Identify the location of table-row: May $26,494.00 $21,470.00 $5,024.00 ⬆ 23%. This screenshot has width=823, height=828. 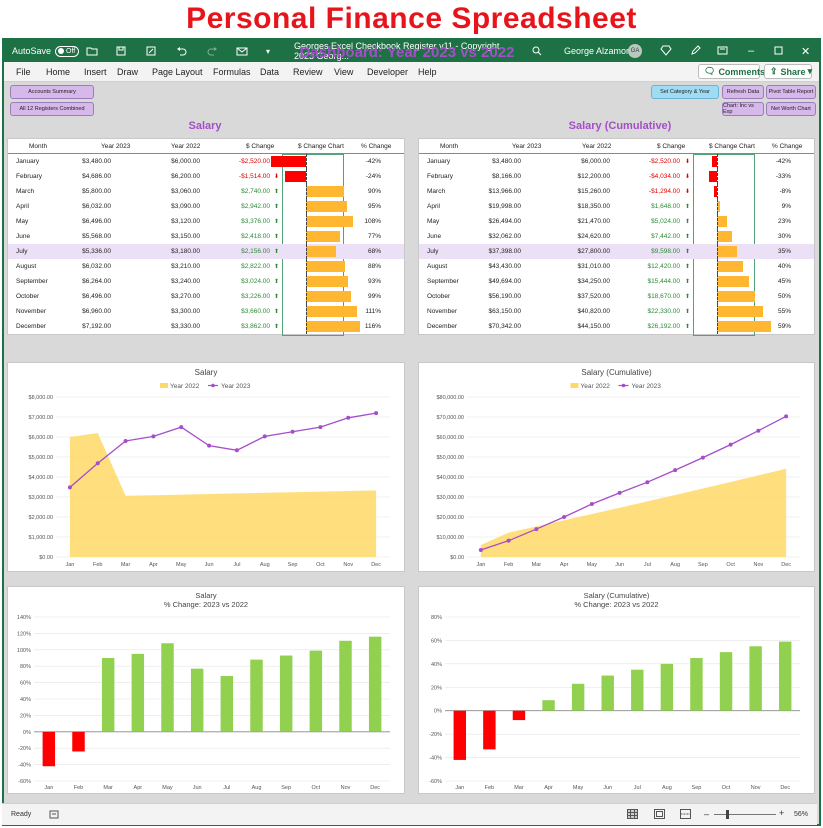
(616, 221).